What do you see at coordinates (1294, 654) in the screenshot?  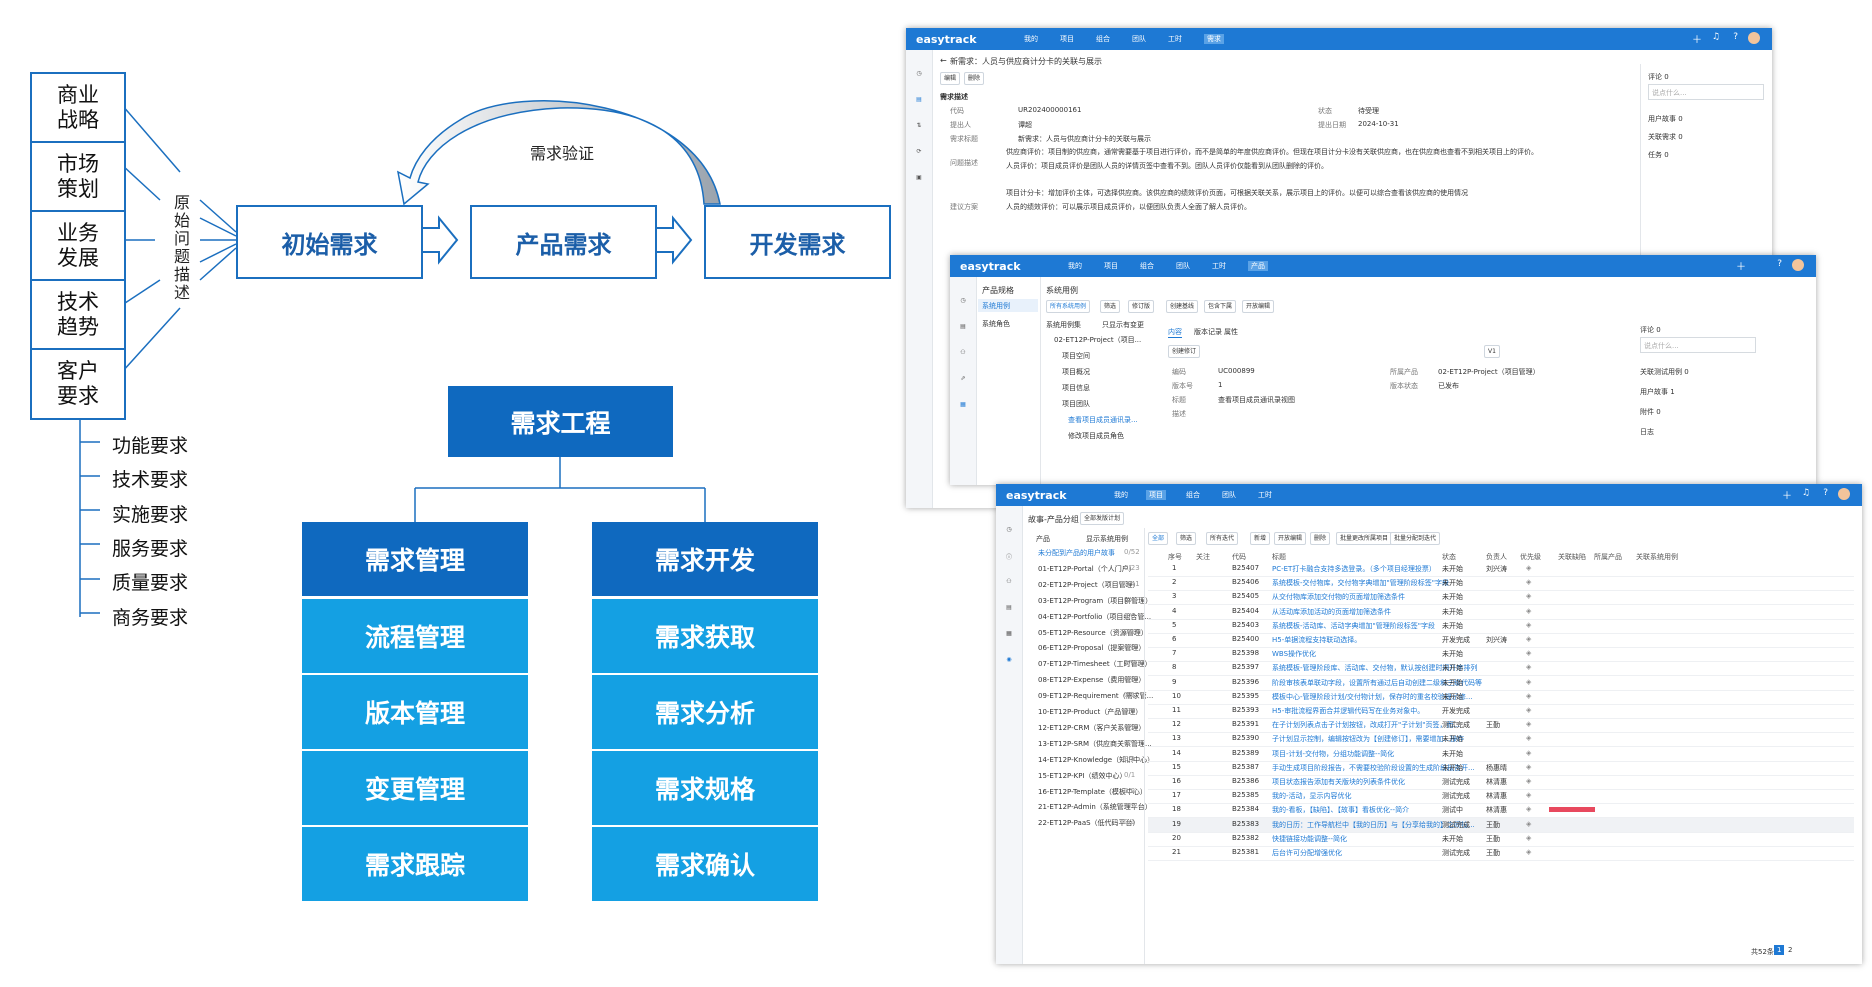 I see `row-title: WBS操作优化` at bounding box center [1294, 654].